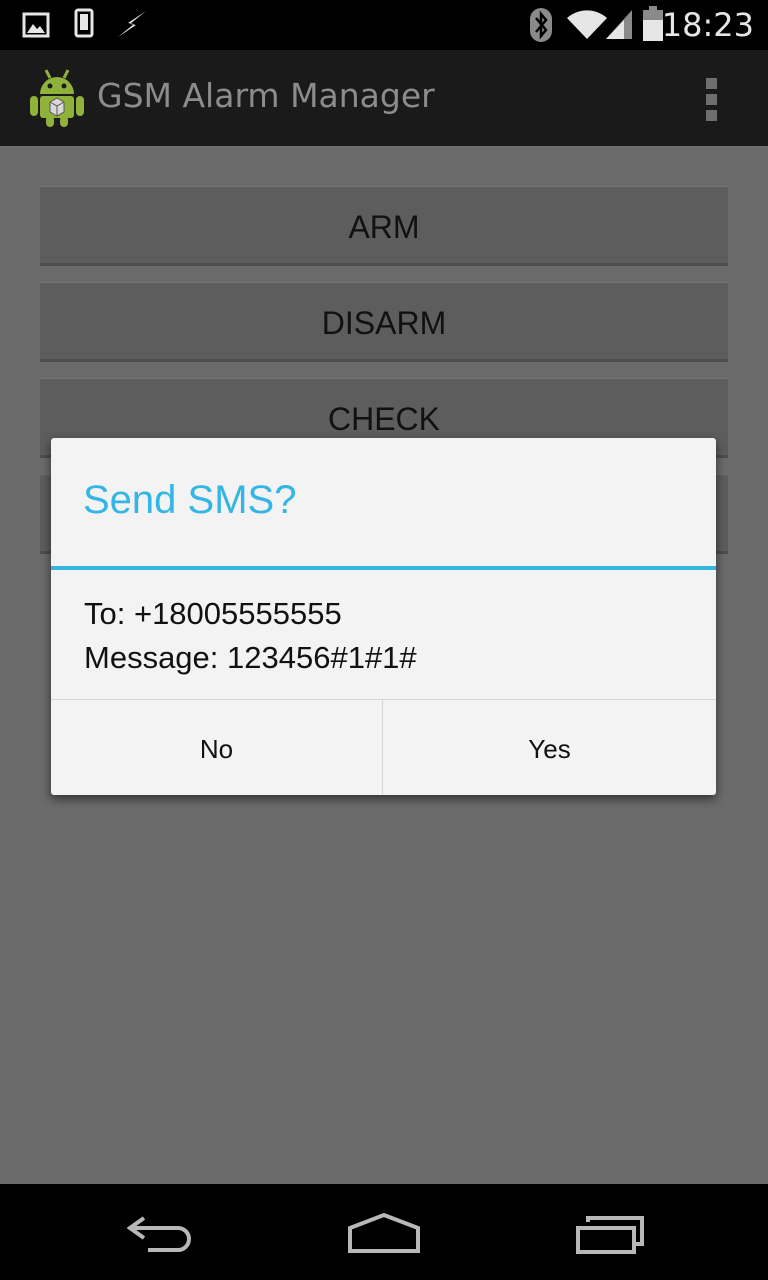  I want to click on overflow-menu-button, so click(712, 100).